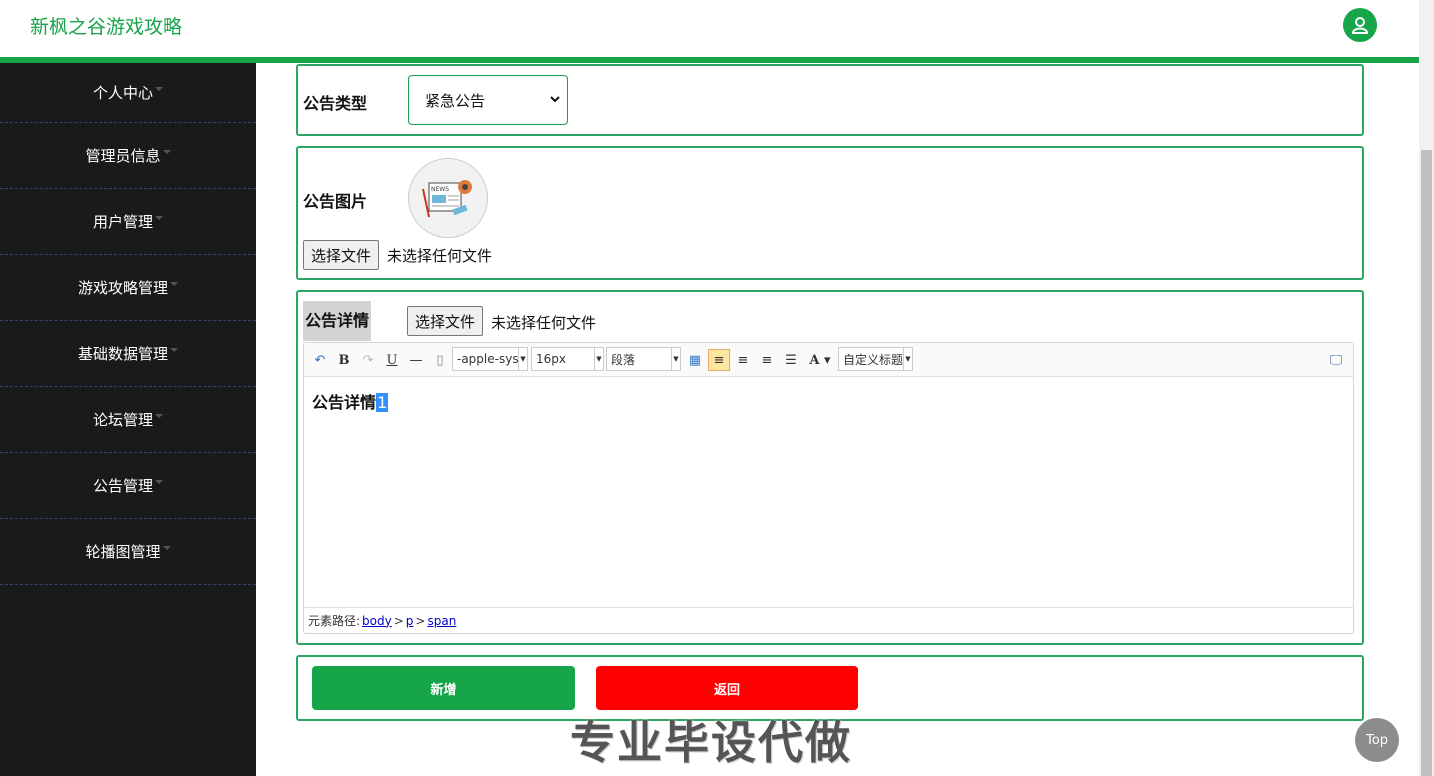 The image size is (1434, 776). I want to click on user-icon, so click(1360, 25).